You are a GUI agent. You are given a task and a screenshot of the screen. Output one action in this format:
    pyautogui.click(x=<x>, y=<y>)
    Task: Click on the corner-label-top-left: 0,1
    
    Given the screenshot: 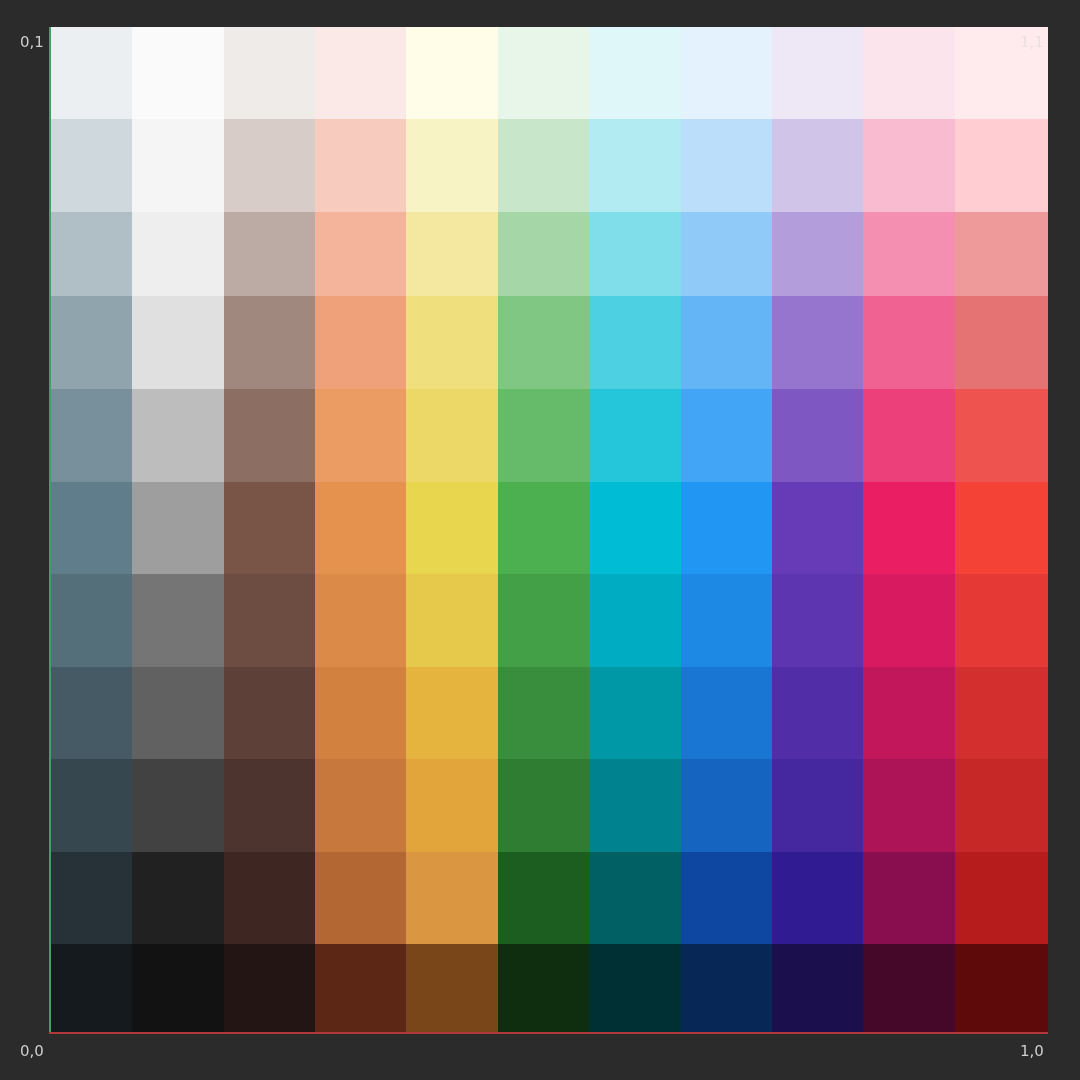 What is the action you would take?
    pyautogui.click(x=32, y=42)
    